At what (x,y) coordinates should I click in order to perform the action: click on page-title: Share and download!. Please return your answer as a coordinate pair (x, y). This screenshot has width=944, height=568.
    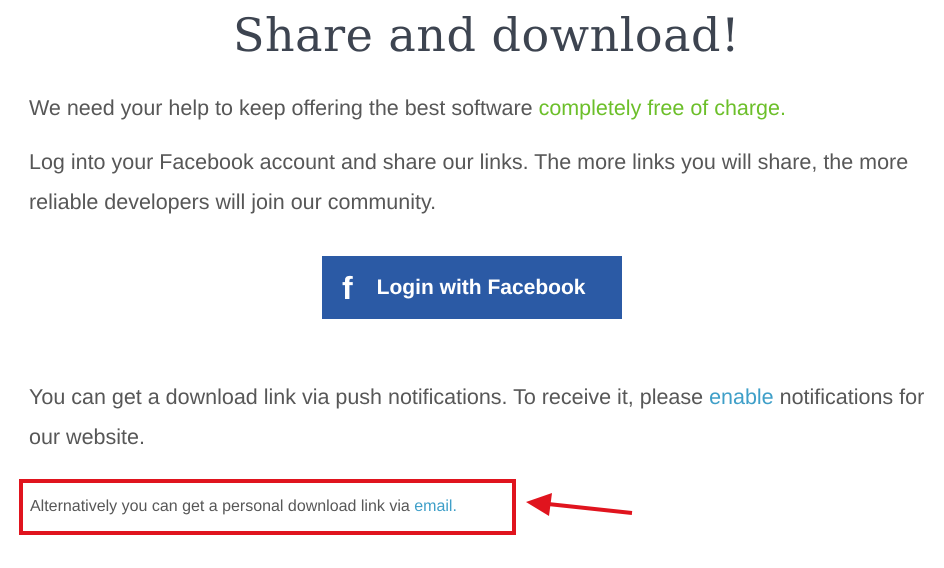
    Looking at the image, I should click on (486, 35).